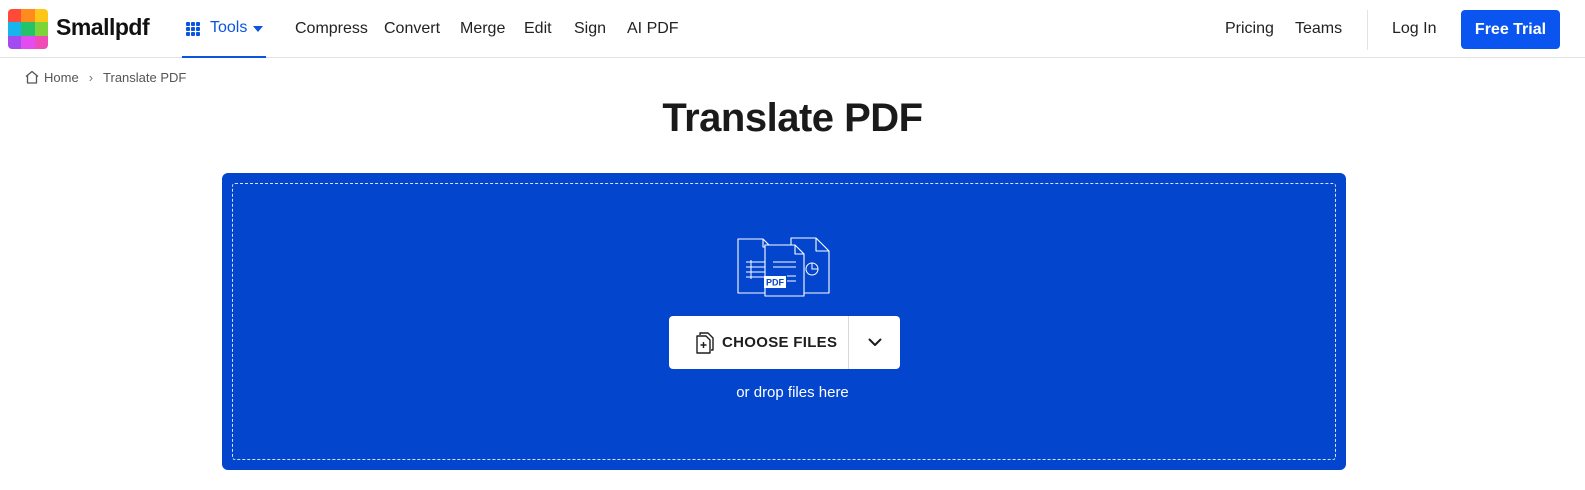  Describe the element at coordinates (32, 77) in the screenshot. I see `home-icon` at that location.